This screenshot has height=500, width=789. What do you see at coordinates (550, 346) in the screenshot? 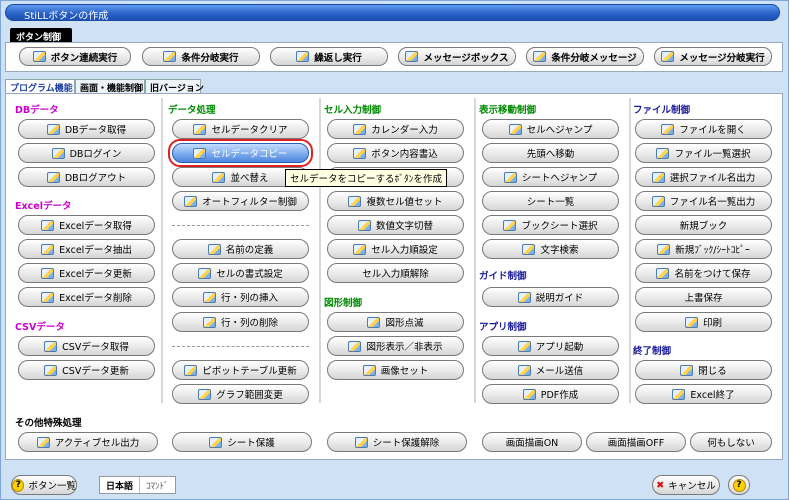
I see `app-launch: アプリ起動` at bounding box center [550, 346].